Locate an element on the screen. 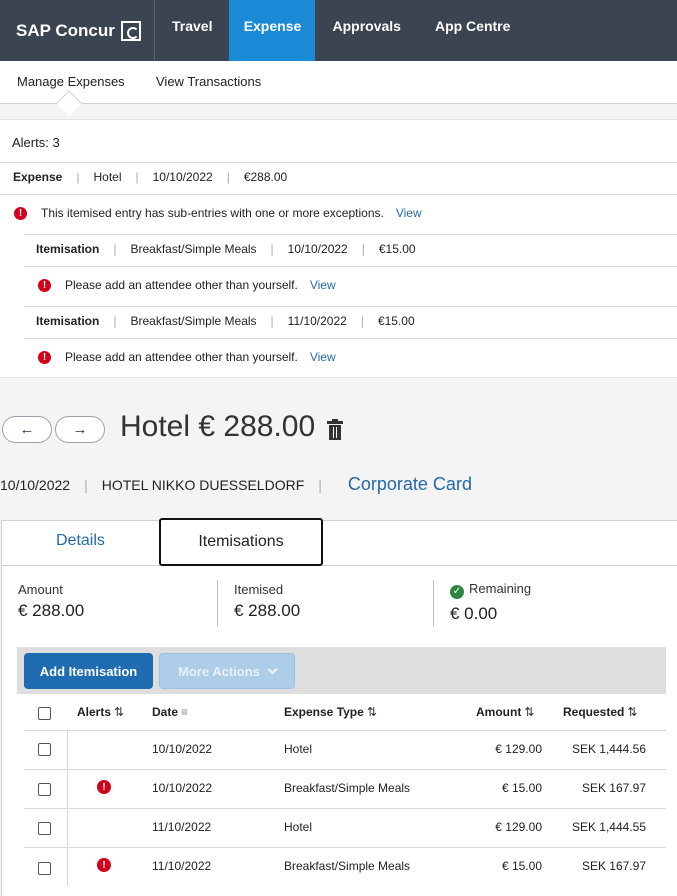 Image resolution: width=677 pixels, height=896 pixels. expense-vendor: HOTEL NIKKO DUESSELDORF is located at coordinates (203, 484).